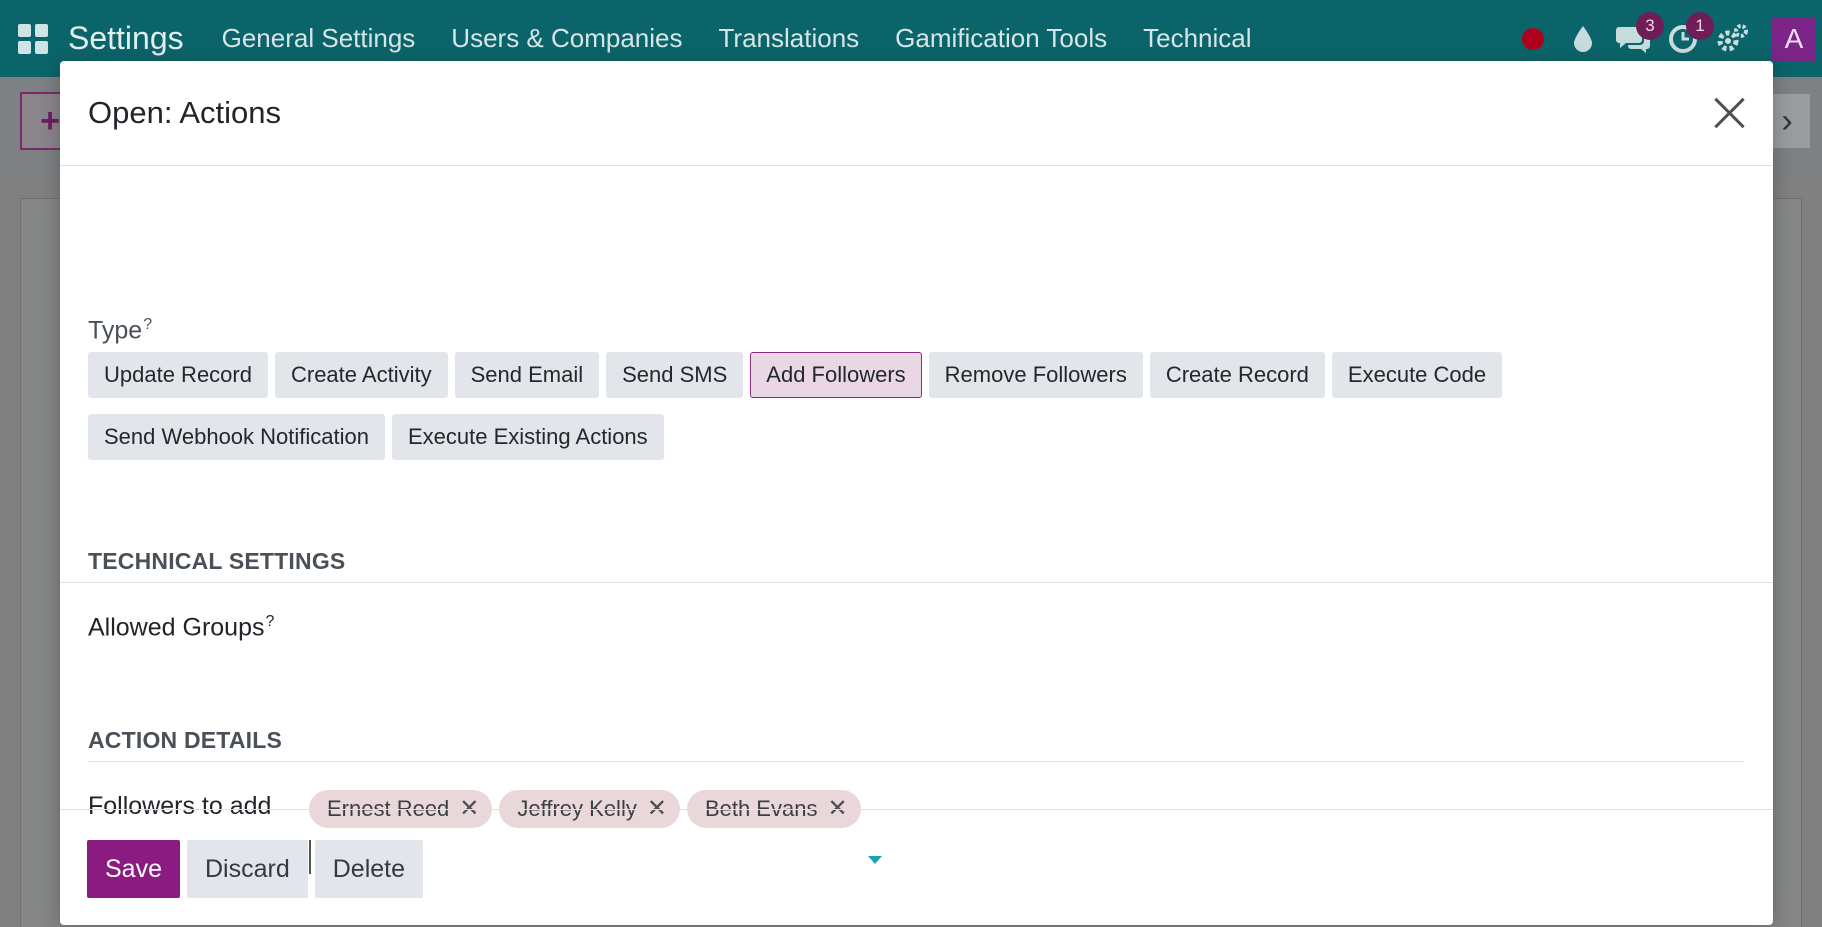 The height and width of the screenshot is (927, 1822). I want to click on allowed-groups-label: Allowed Groups?, so click(181, 627).